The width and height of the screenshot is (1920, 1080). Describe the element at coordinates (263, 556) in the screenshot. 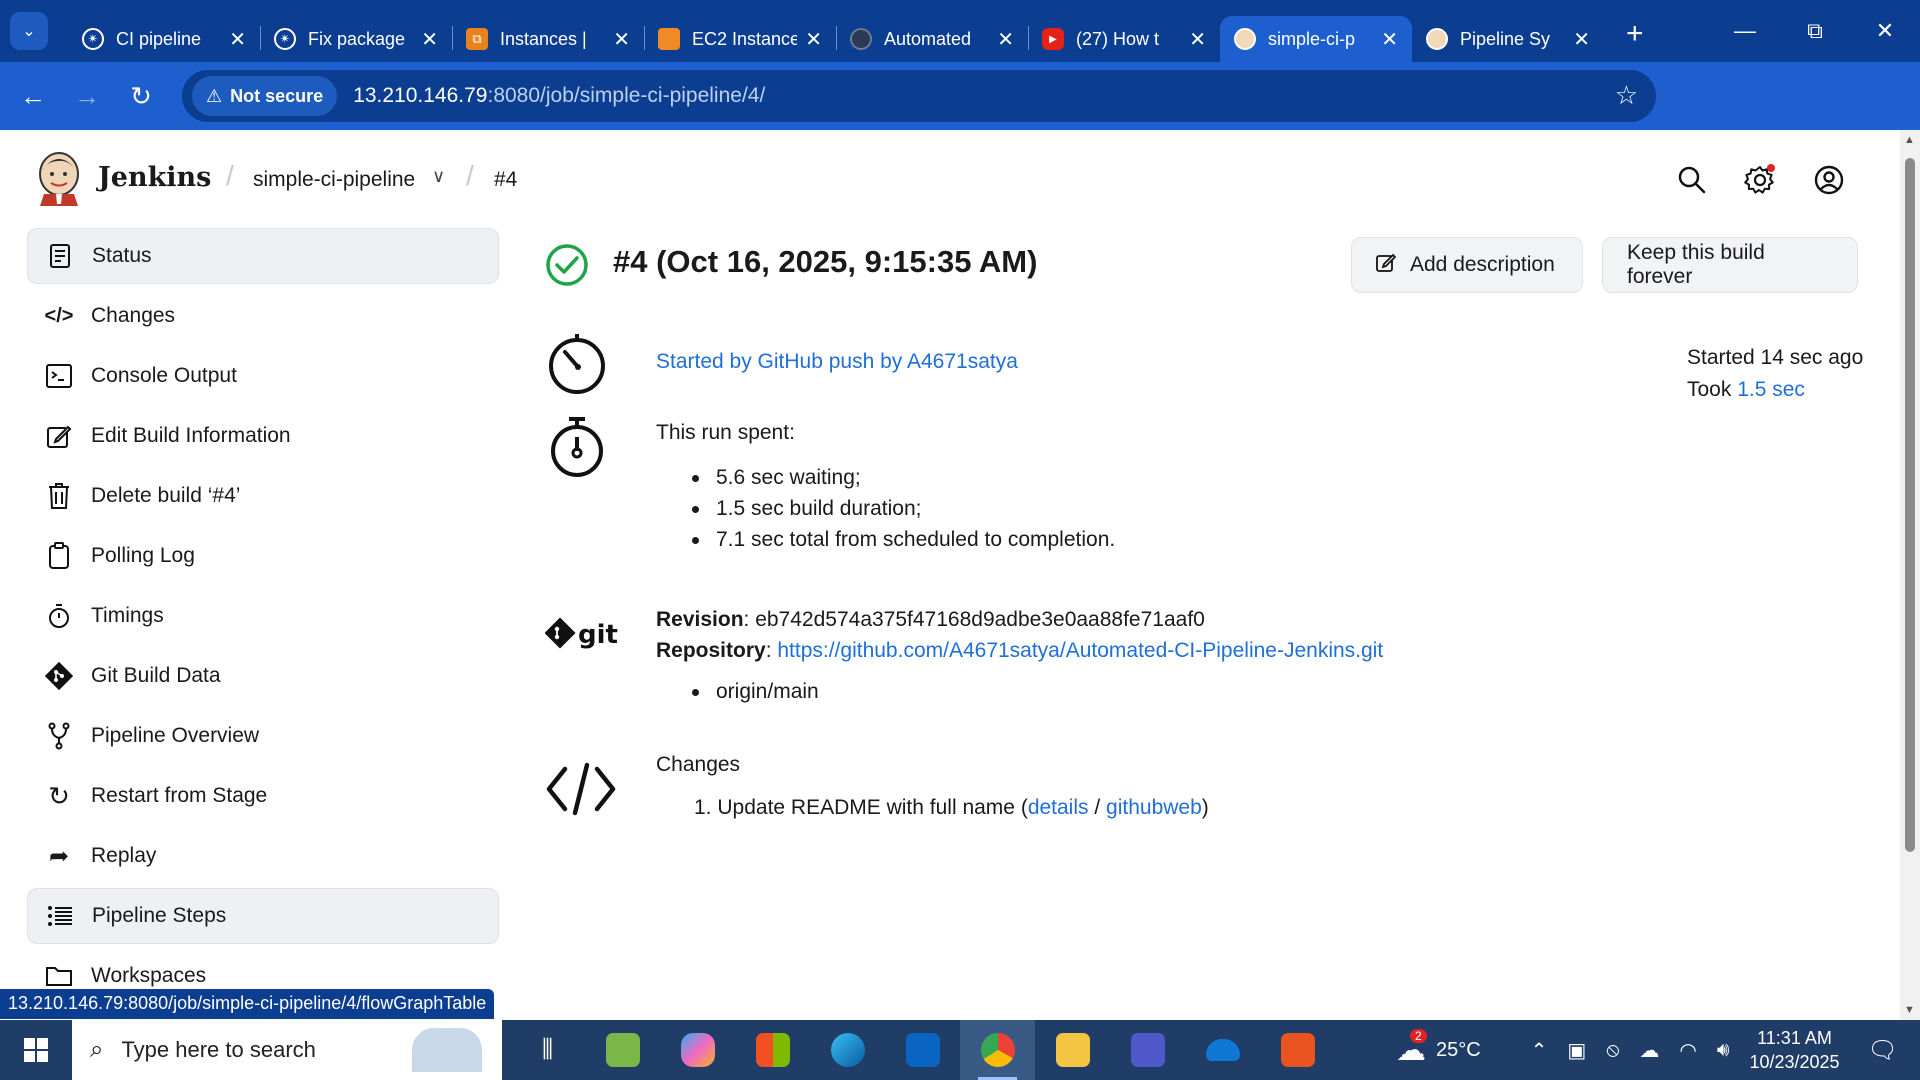

I see `sidebar-item-polling-log: Polling Log` at that location.